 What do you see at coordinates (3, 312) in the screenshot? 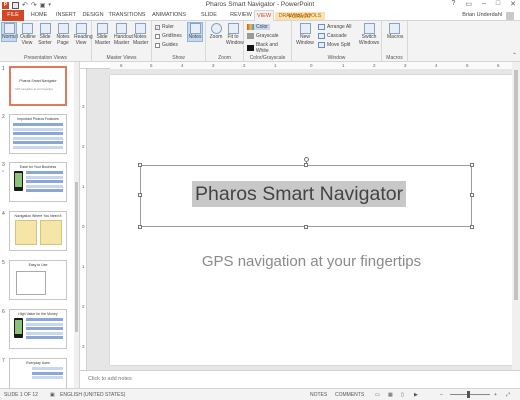
I see `thumb-number: 6` at bounding box center [3, 312].